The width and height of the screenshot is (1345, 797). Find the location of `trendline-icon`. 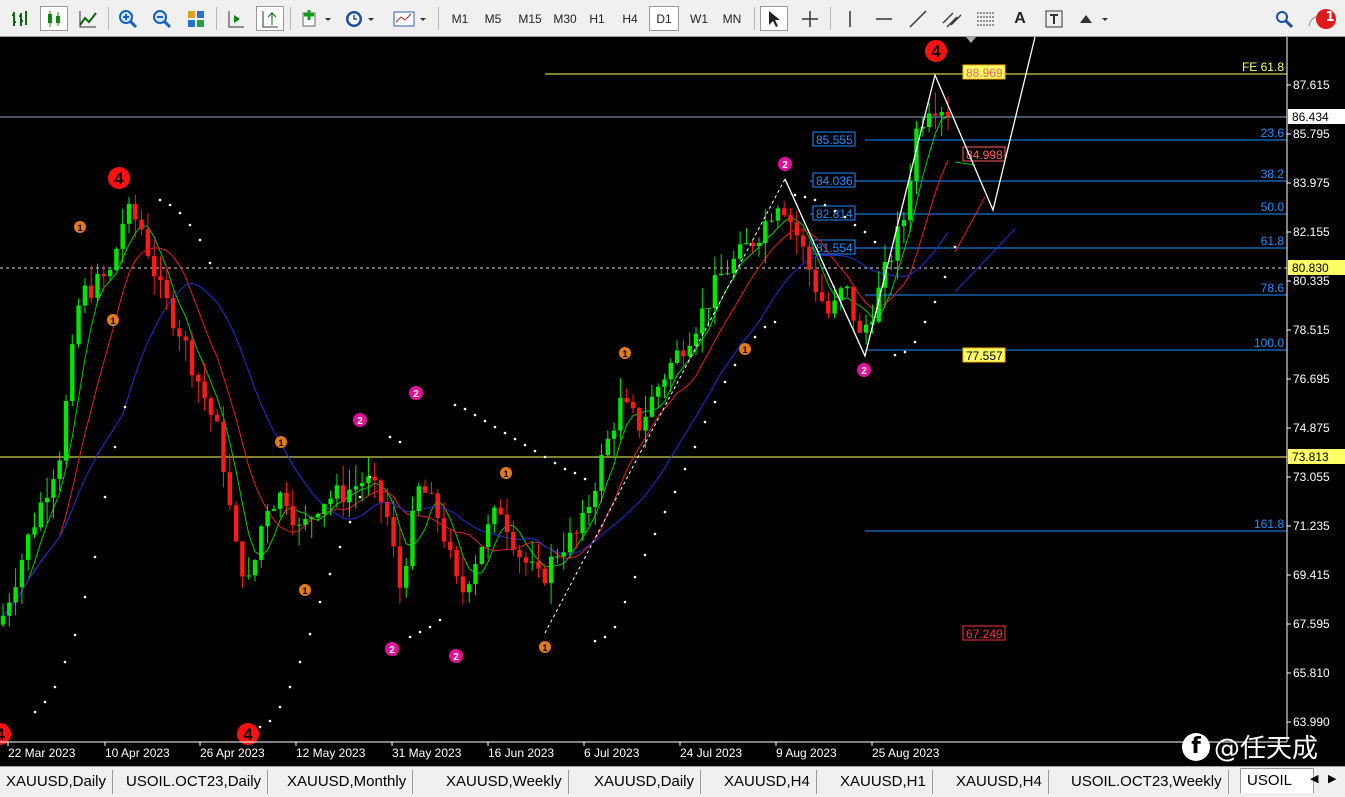

trendline-icon is located at coordinates (918, 18).